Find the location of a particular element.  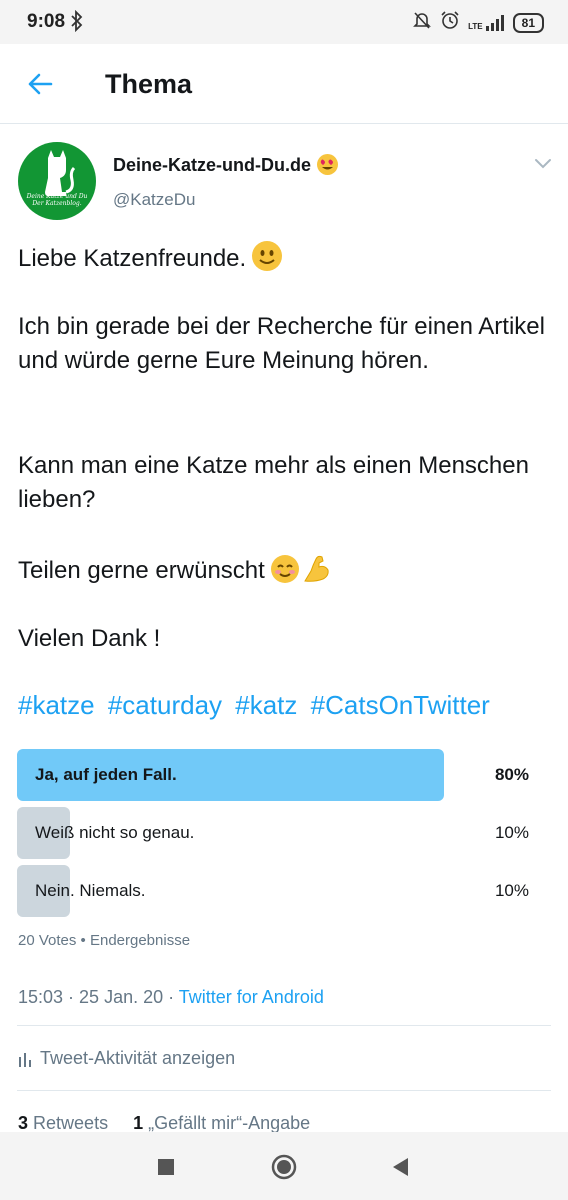

tweet-paragraph-share: Teilen gerne erwünscht is located at coordinates (283, 570).